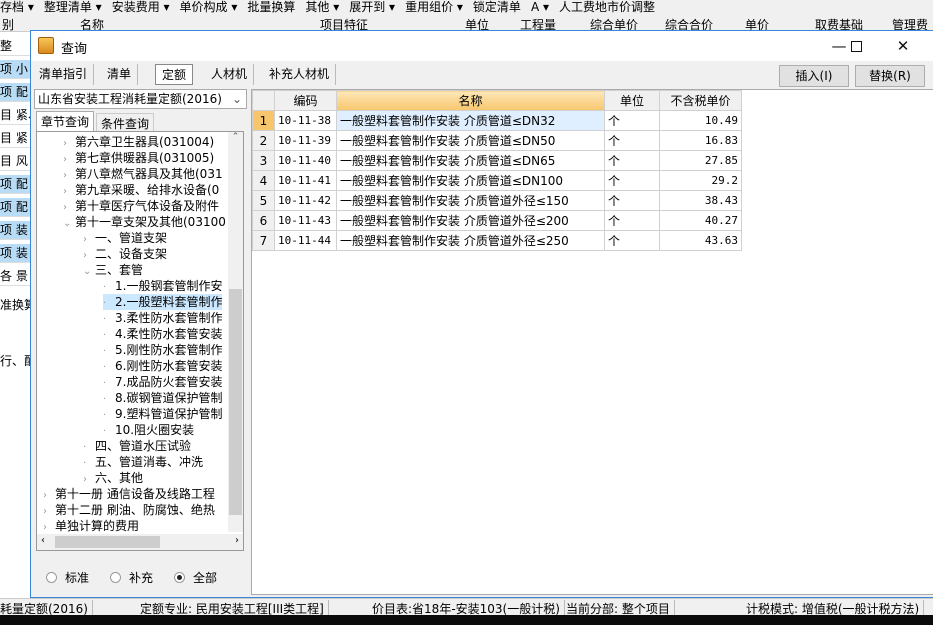  Describe the element at coordinates (903, 46) in the screenshot. I see `close-button: ✕` at that location.